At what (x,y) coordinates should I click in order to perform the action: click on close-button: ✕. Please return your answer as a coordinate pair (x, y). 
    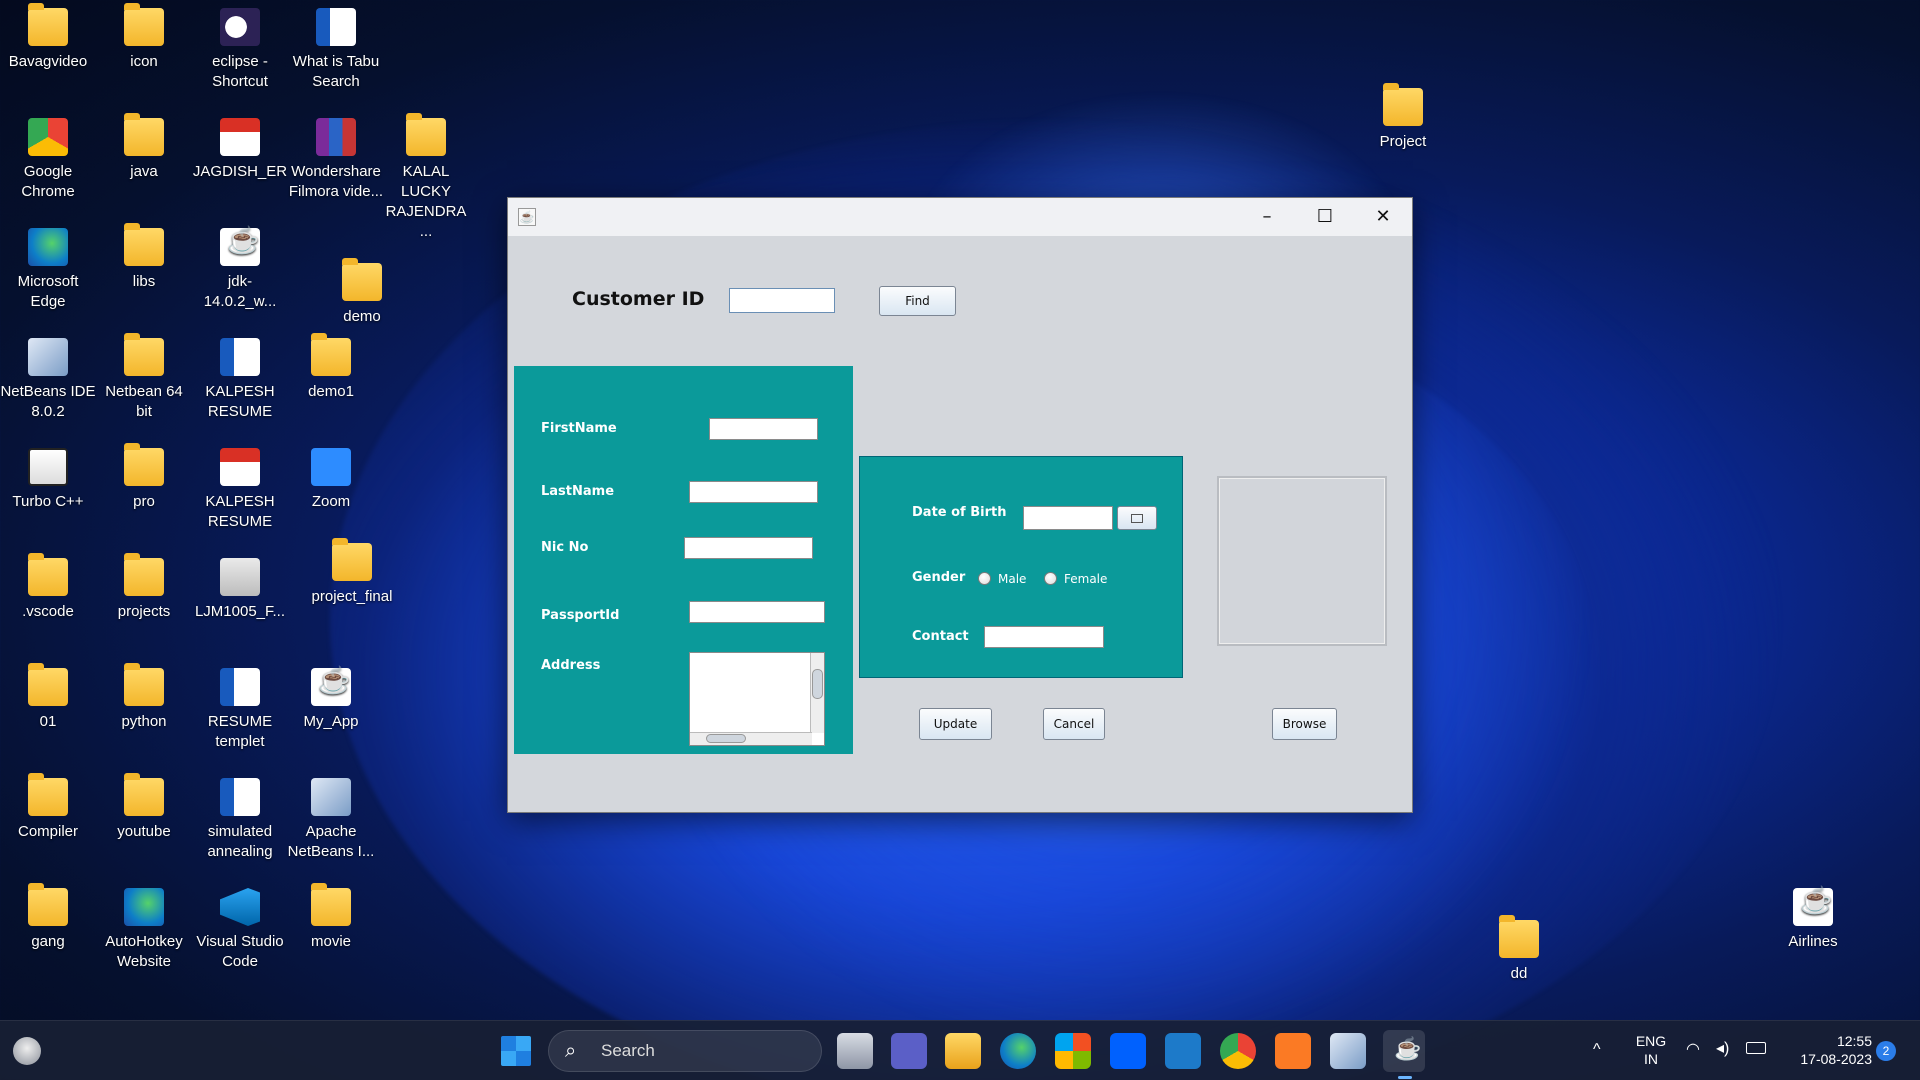
    Looking at the image, I should click on (1383, 217).